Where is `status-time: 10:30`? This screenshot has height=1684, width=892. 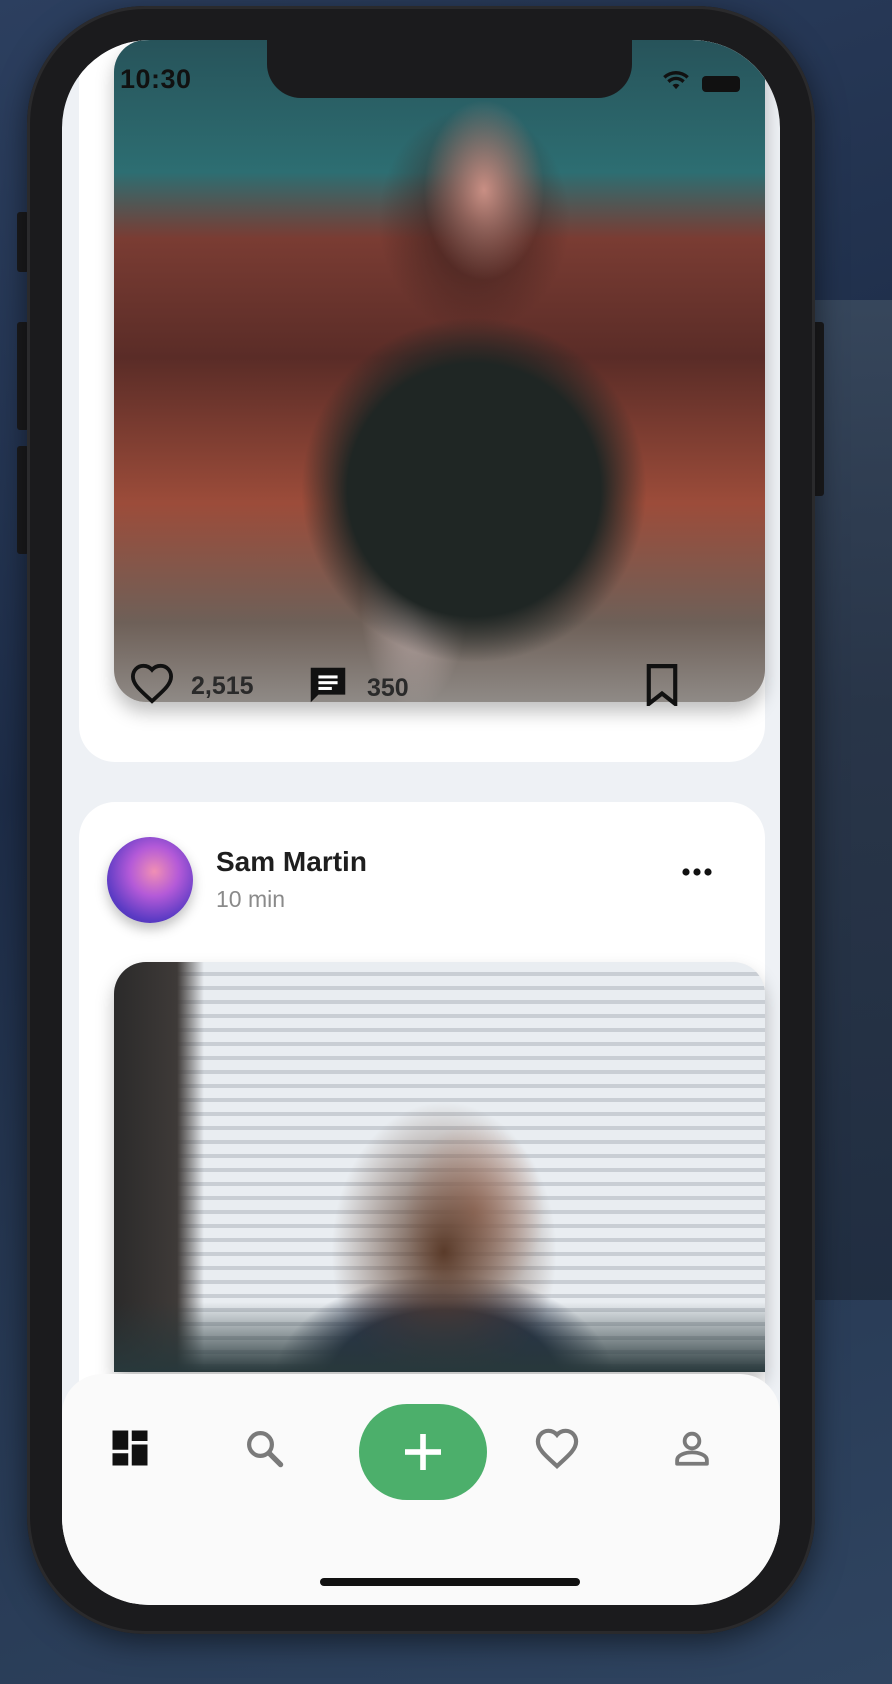
status-time: 10:30 is located at coordinates (156, 79).